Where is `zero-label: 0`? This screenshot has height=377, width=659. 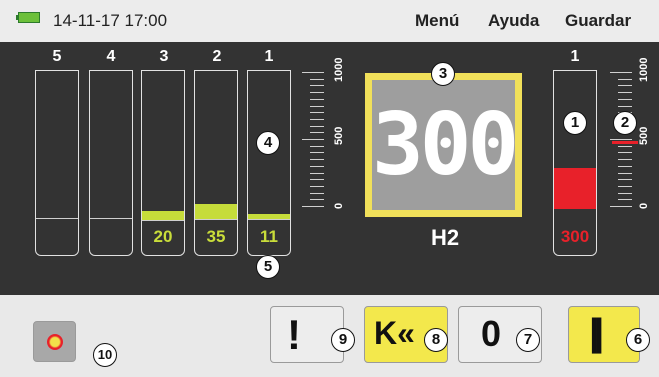 zero-label: 0 is located at coordinates (491, 333).